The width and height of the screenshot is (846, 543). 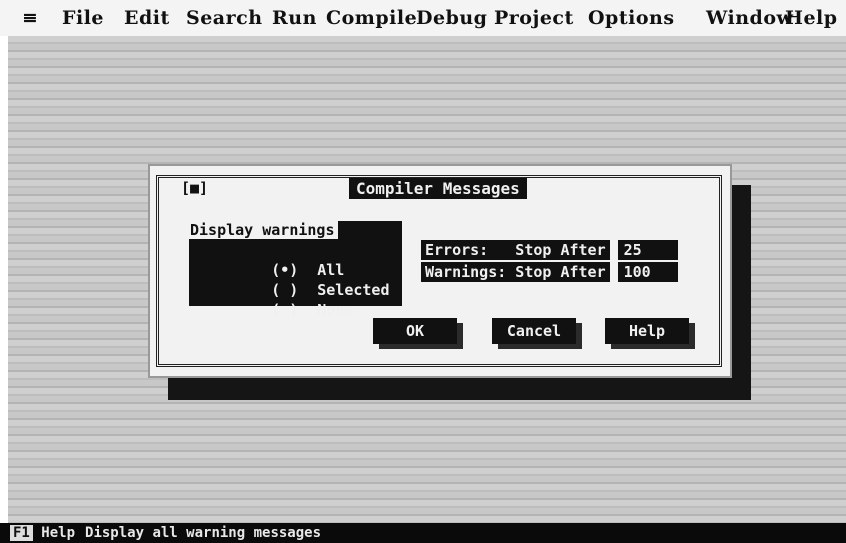 What do you see at coordinates (224, 18) in the screenshot?
I see `menu-search: Search` at bounding box center [224, 18].